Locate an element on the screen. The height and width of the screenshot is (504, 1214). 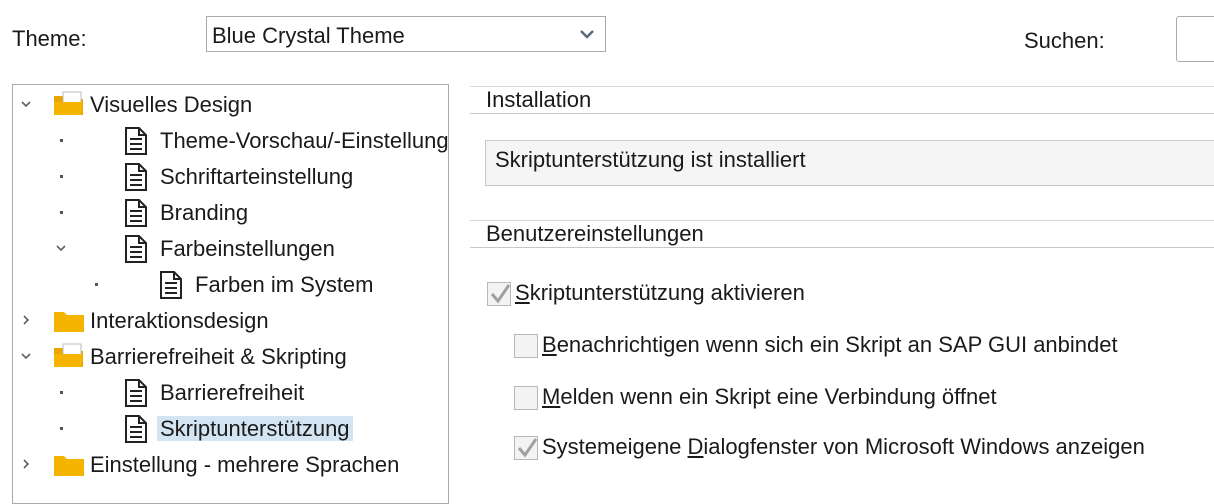
tree-item: Interaktionsdesign is located at coordinates (230, 320).